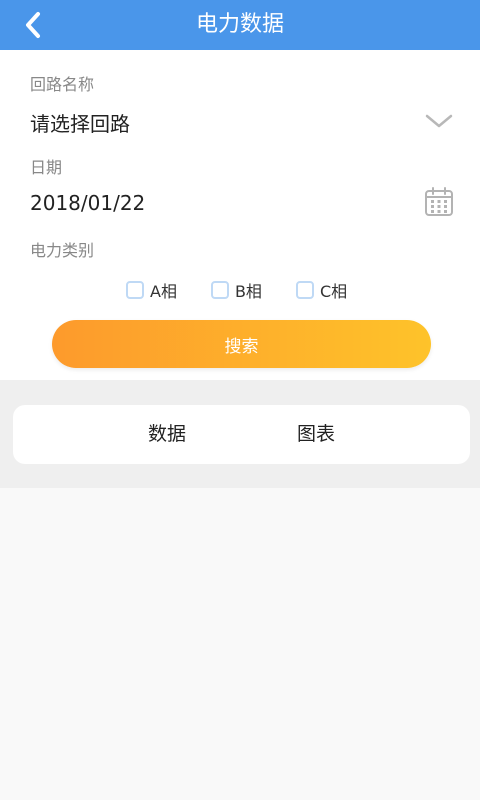 The width and height of the screenshot is (480, 800). I want to click on checkbox-phase-c: C相, so click(321, 290).